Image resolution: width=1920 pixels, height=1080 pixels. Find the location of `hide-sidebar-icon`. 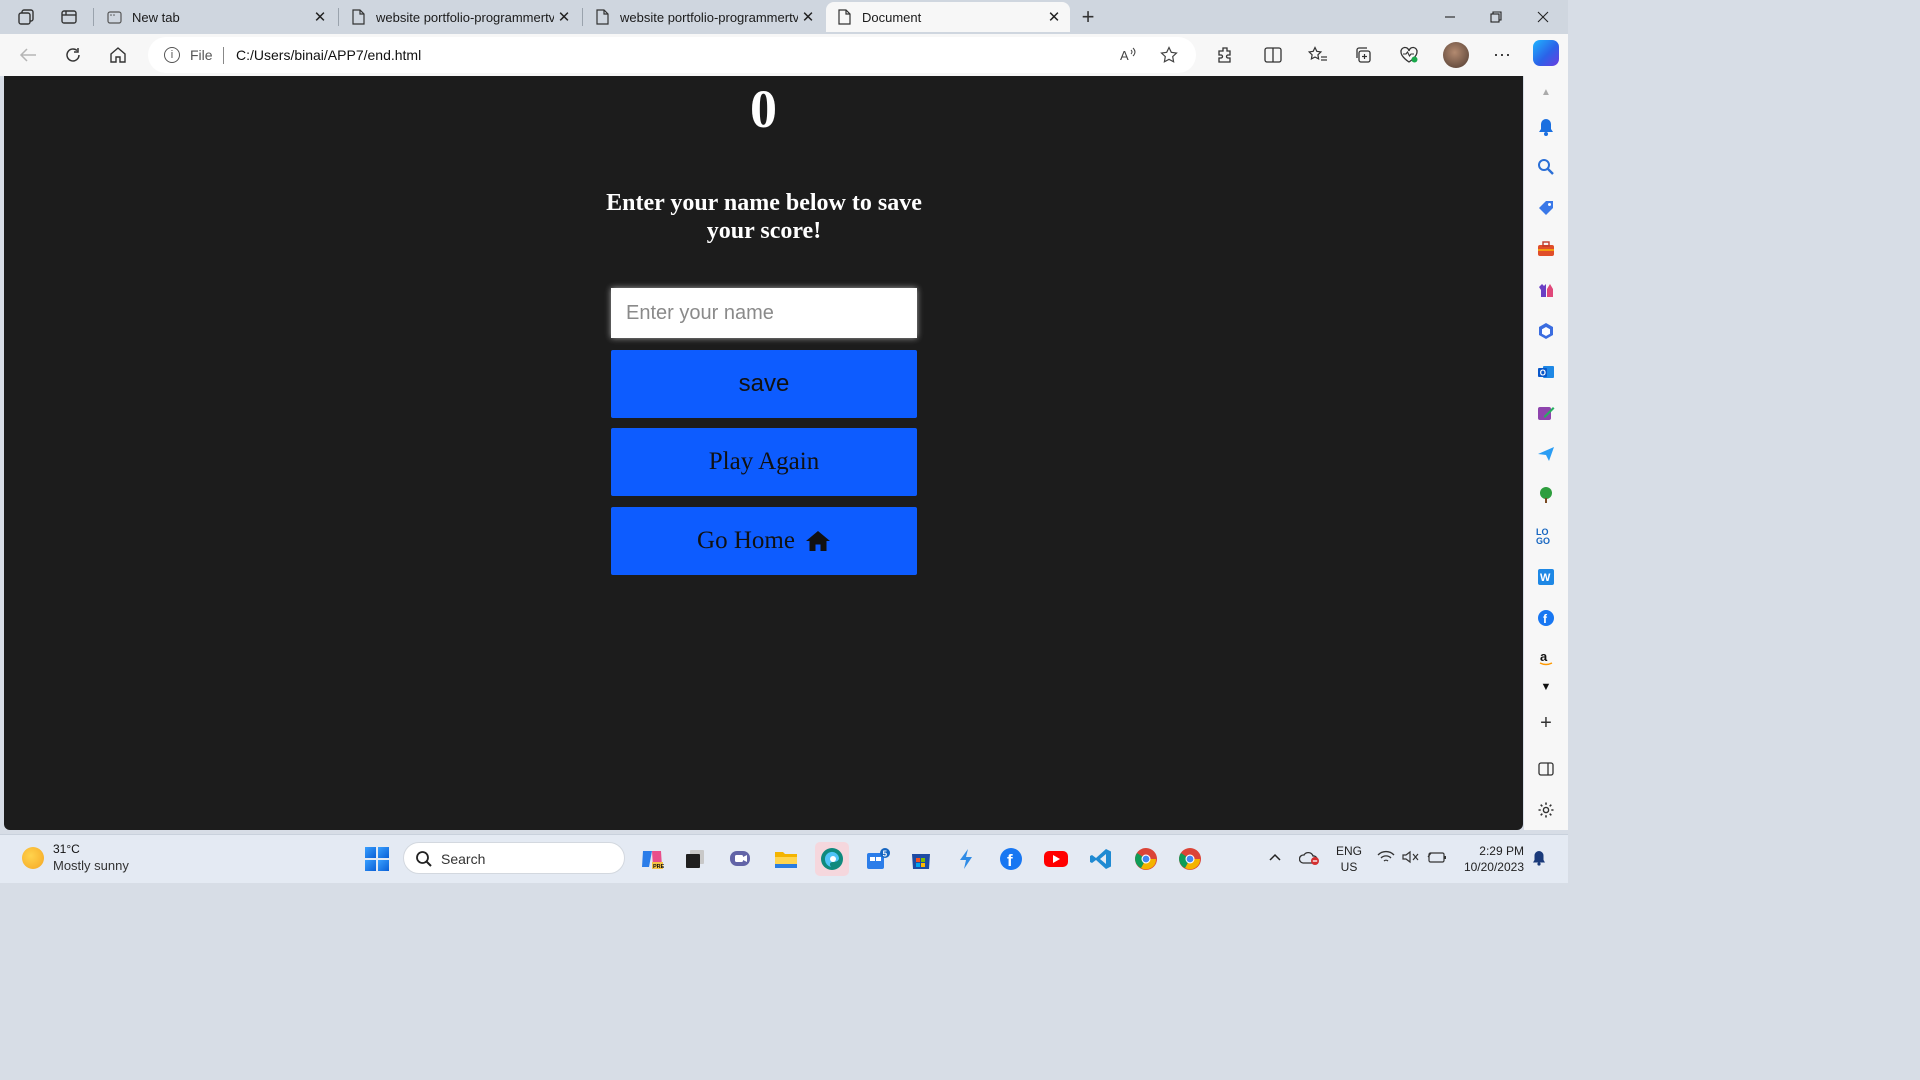

hide-sidebar-icon is located at coordinates (1546, 769).